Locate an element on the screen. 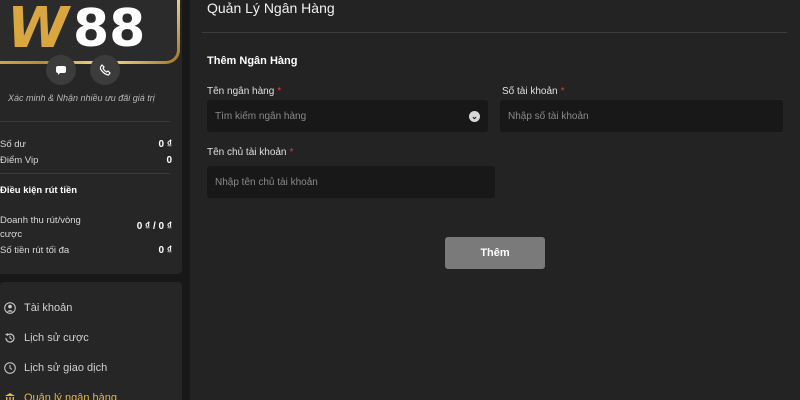  balance-row: Số dư 0 ₫ is located at coordinates (86, 144).